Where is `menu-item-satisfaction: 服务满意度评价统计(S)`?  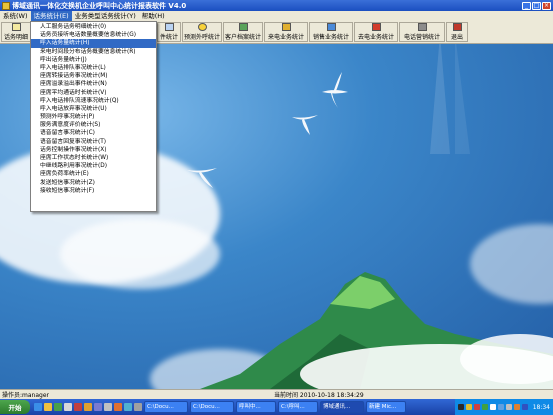 menu-item-satisfaction: 服务满意度评价统计(S) is located at coordinates (93, 125).